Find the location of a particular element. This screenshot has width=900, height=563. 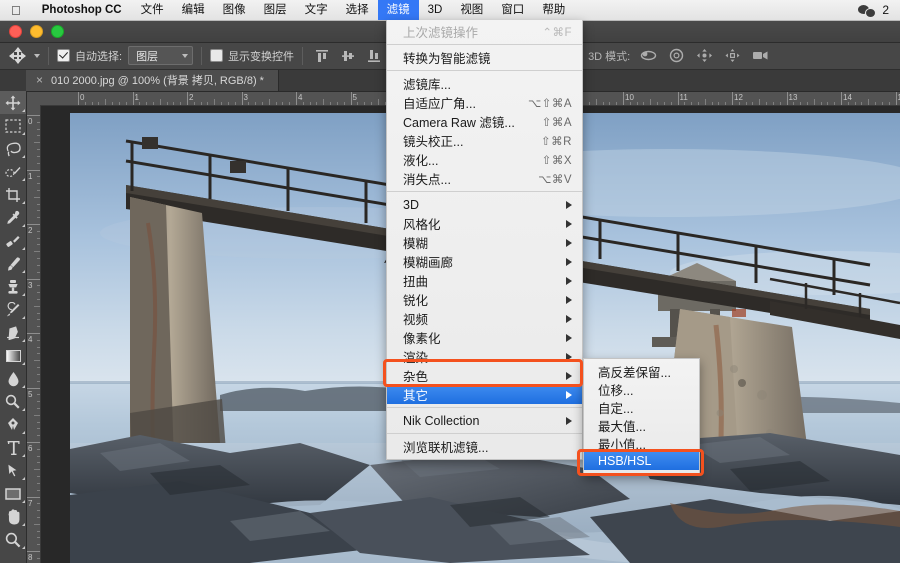

auto-select-target-dropdown: 图层 is located at coordinates (161, 55).